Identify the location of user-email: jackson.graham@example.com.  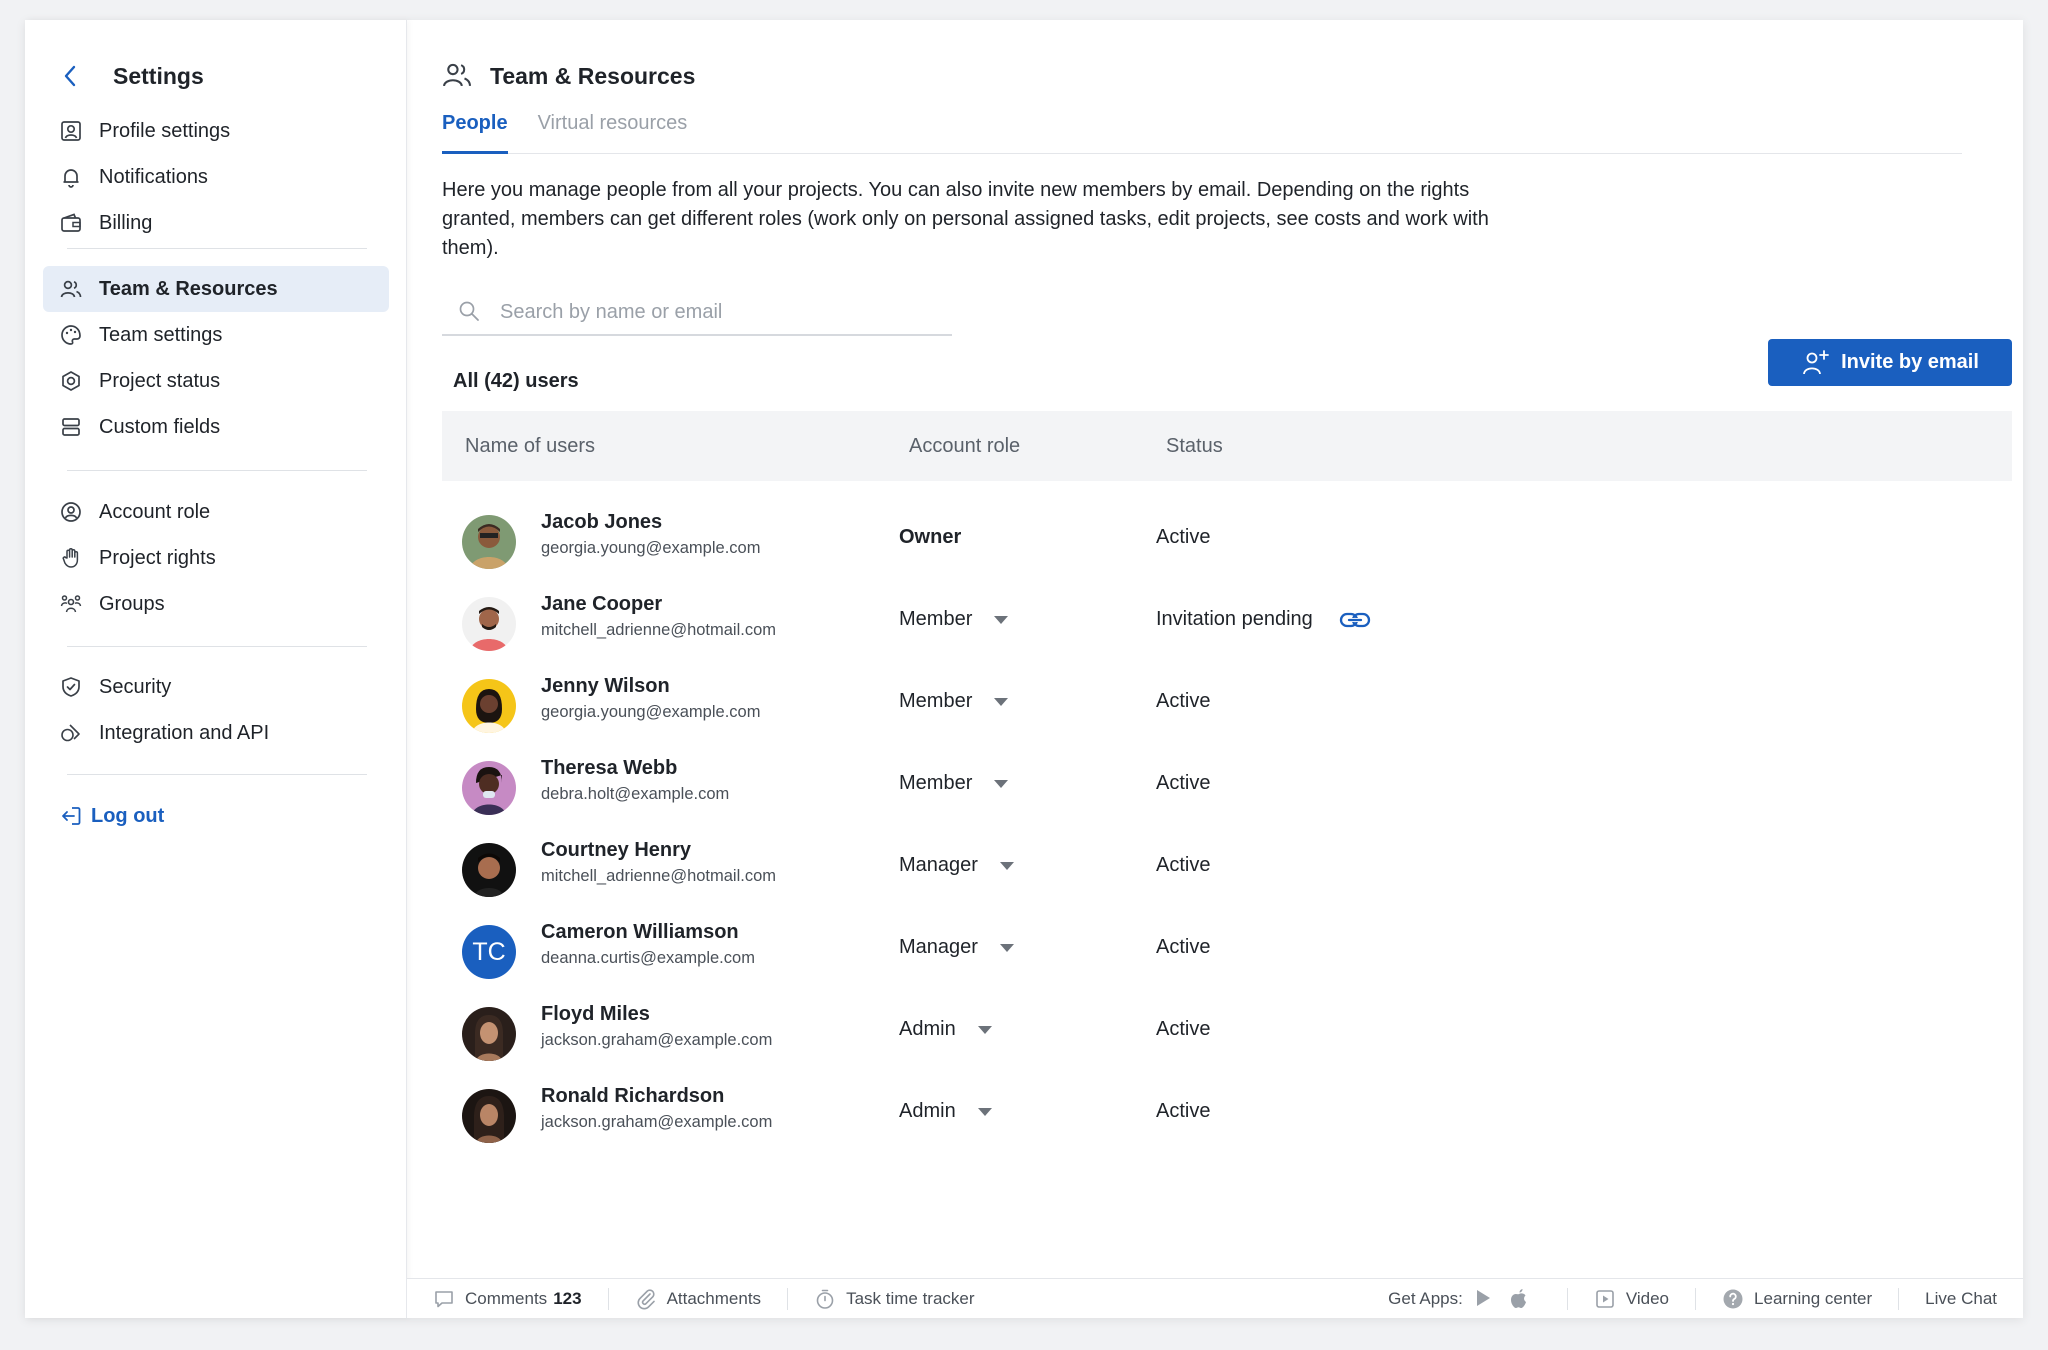
(657, 1122).